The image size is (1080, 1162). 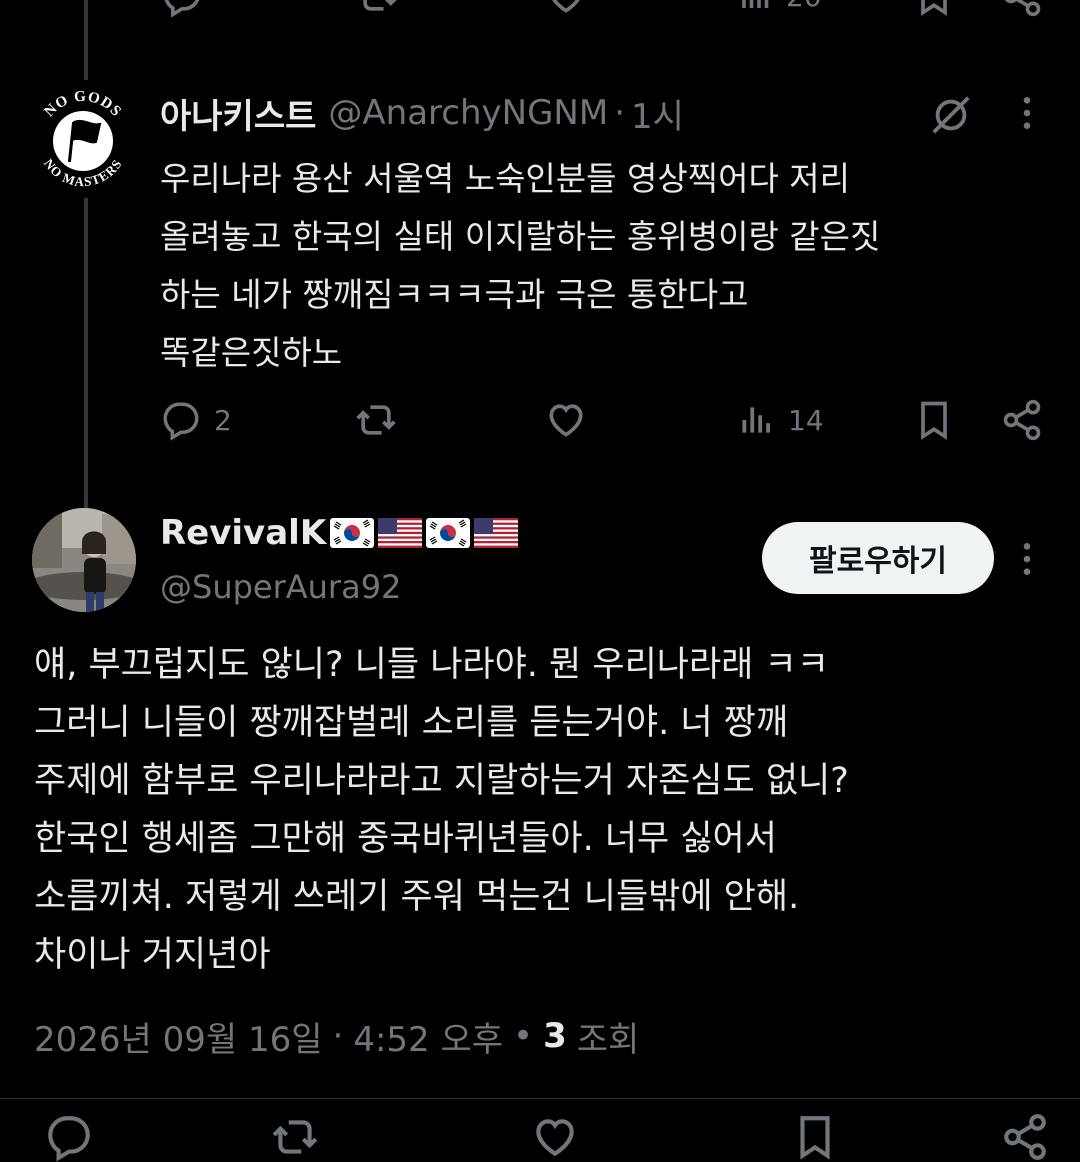 I want to click on views-label: 조회, so click(x=608, y=1039).